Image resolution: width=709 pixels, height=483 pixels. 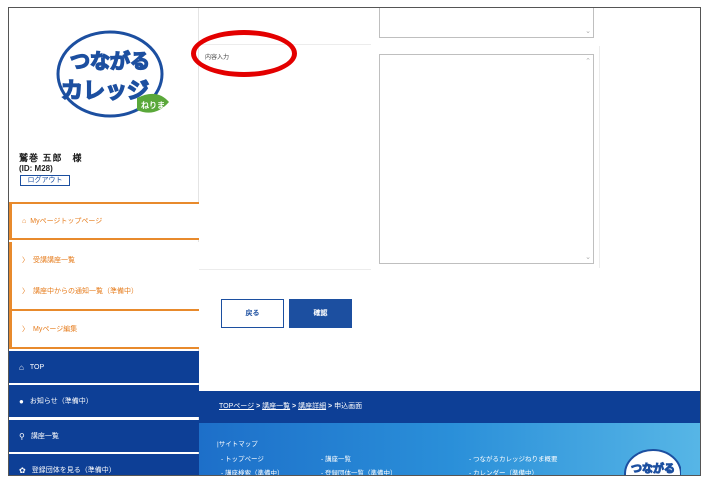 What do you see at coordinates (503, 471) in the screenshot?
I see `footer-link: - カレンダー（準備中）` at bounding box center [503, 471].